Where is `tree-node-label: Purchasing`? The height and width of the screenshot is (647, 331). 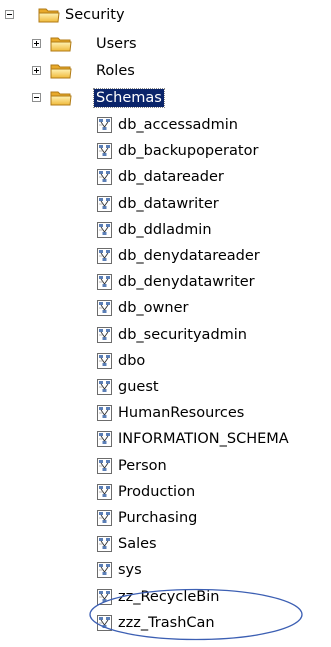 tree-node-label: Purchasing is located at coordinates (158, 518).